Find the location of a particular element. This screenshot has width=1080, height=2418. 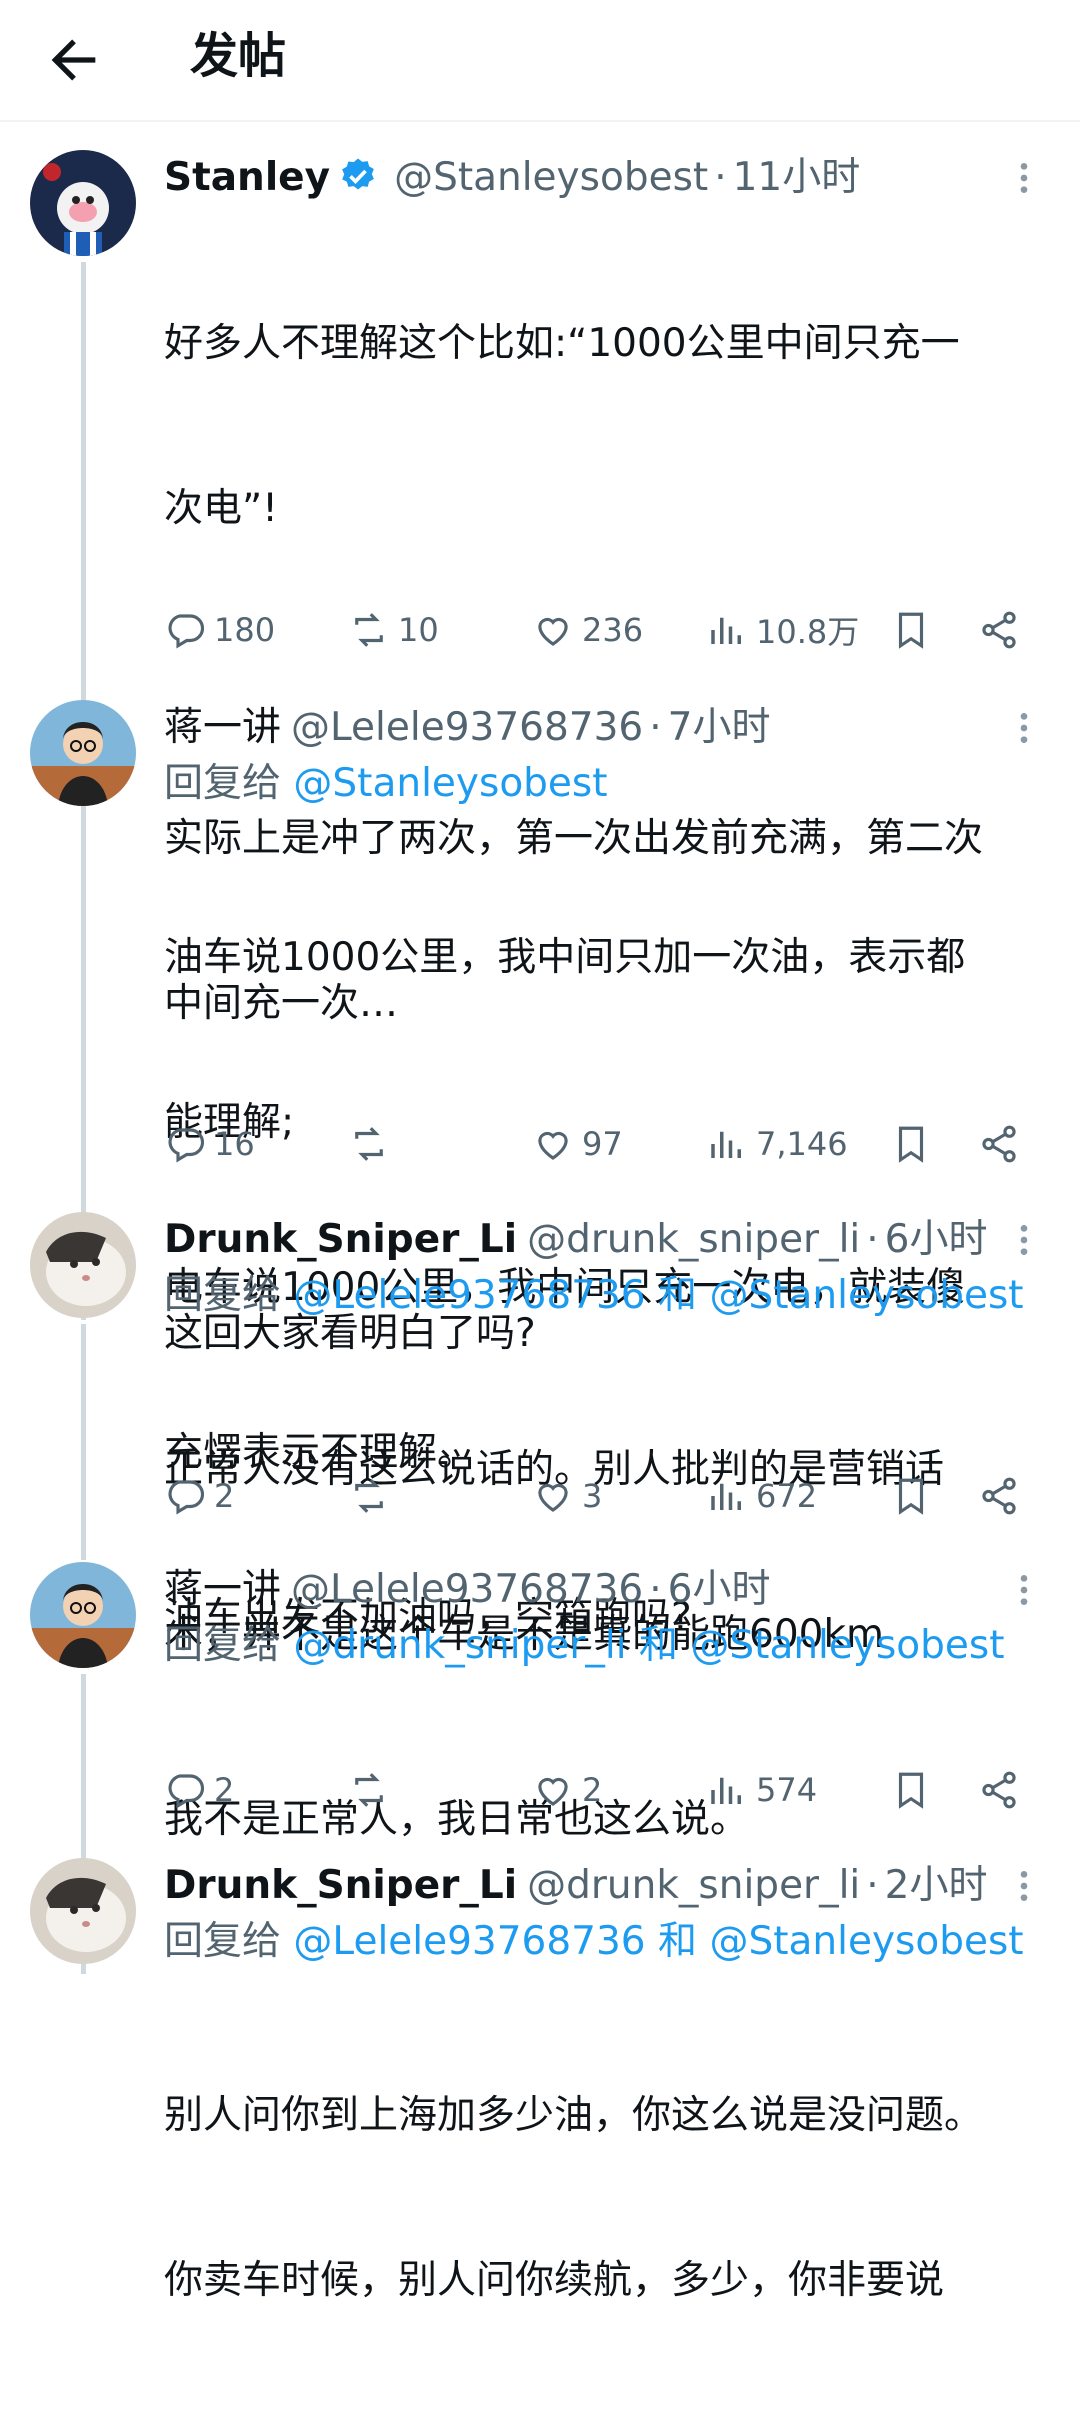

reply-context: 回复给 @Stanleysobest is located at coordinates (386, 784).